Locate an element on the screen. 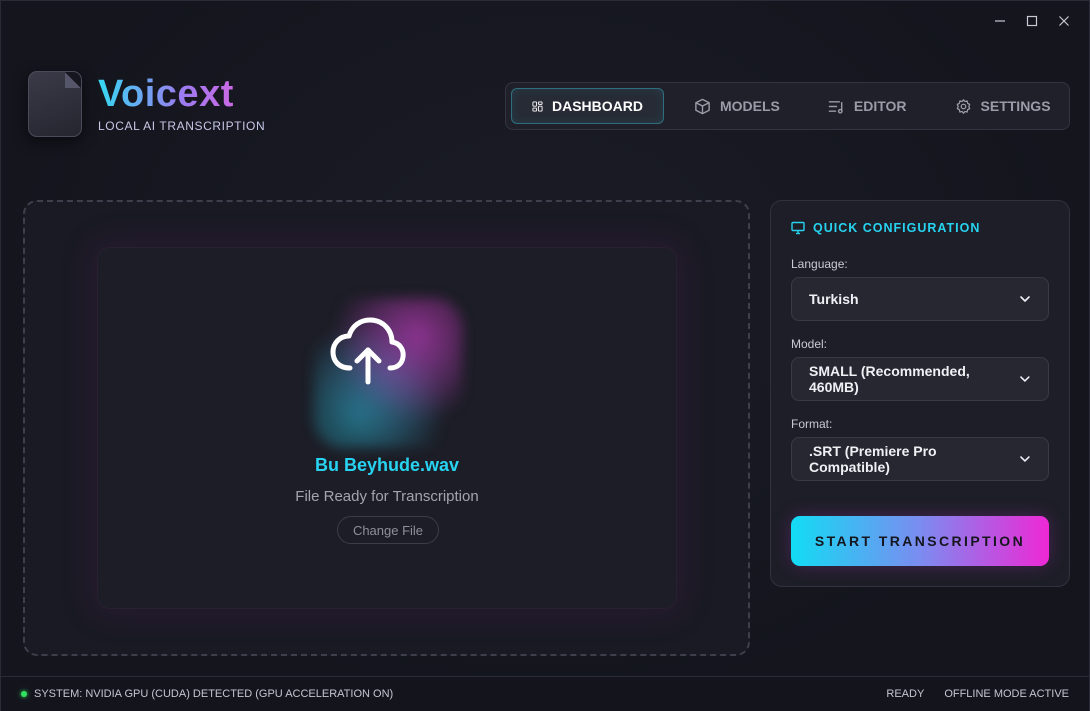 The image size is (1090, 711). brand-text: Voicext LOCAL AI TRANSCRIPTION is located at coordinates (181, 104).